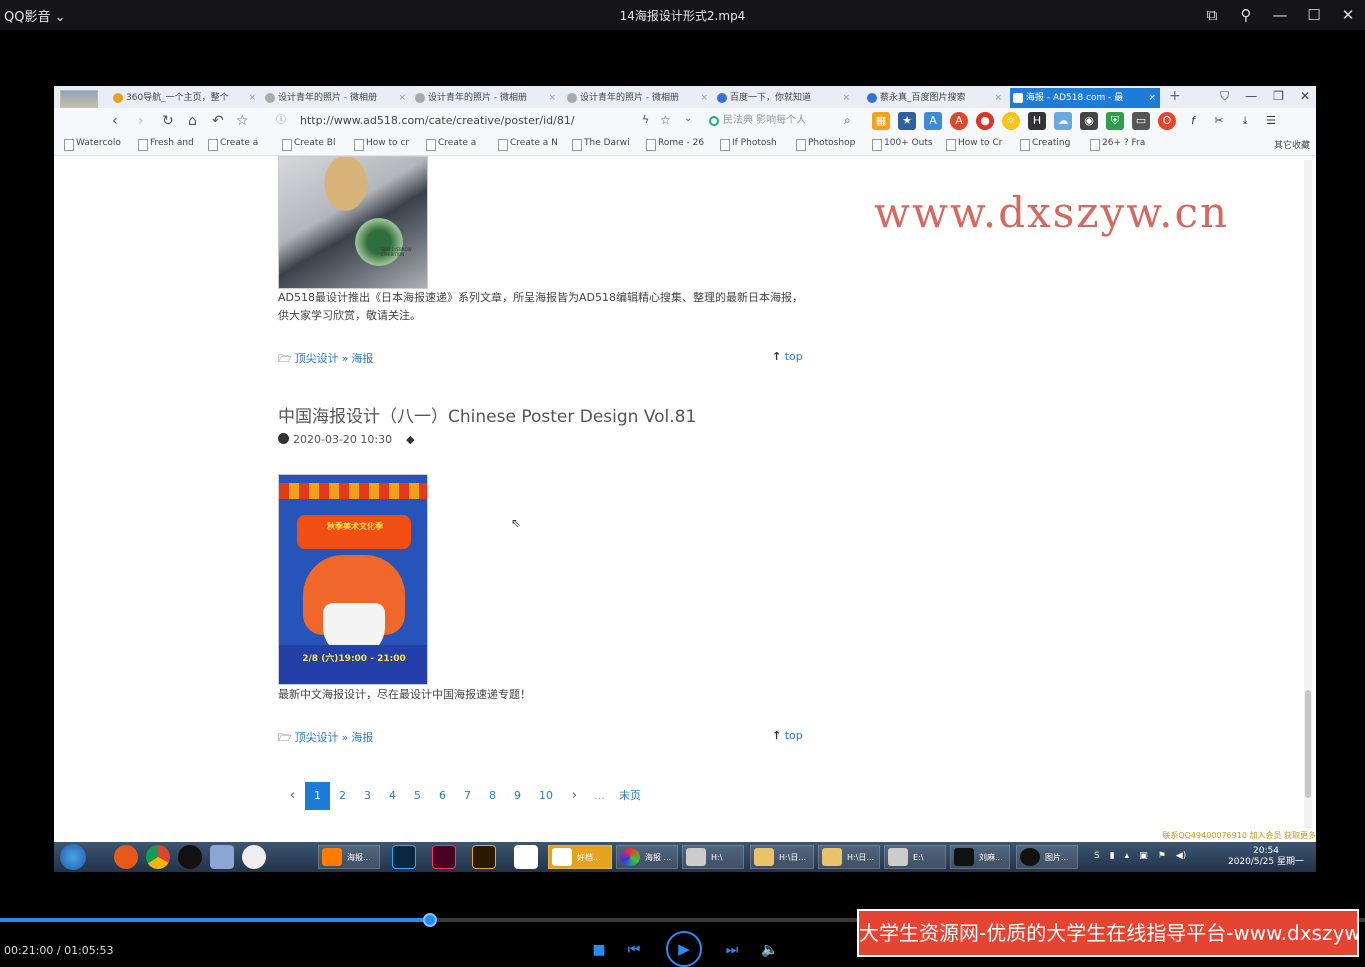  Describe the element at coordinates (307, 144) in the screenshot. I see `bookmark-item: Create Bl` at that location.